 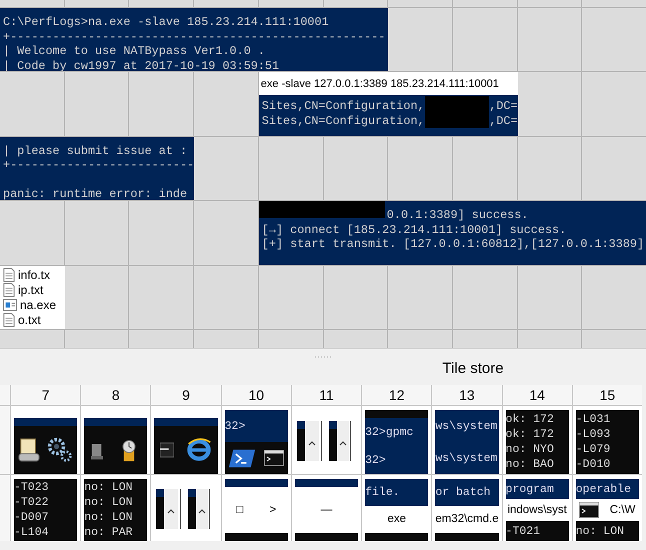 I want to click on column-header: 13, so click(x=467, y=395).